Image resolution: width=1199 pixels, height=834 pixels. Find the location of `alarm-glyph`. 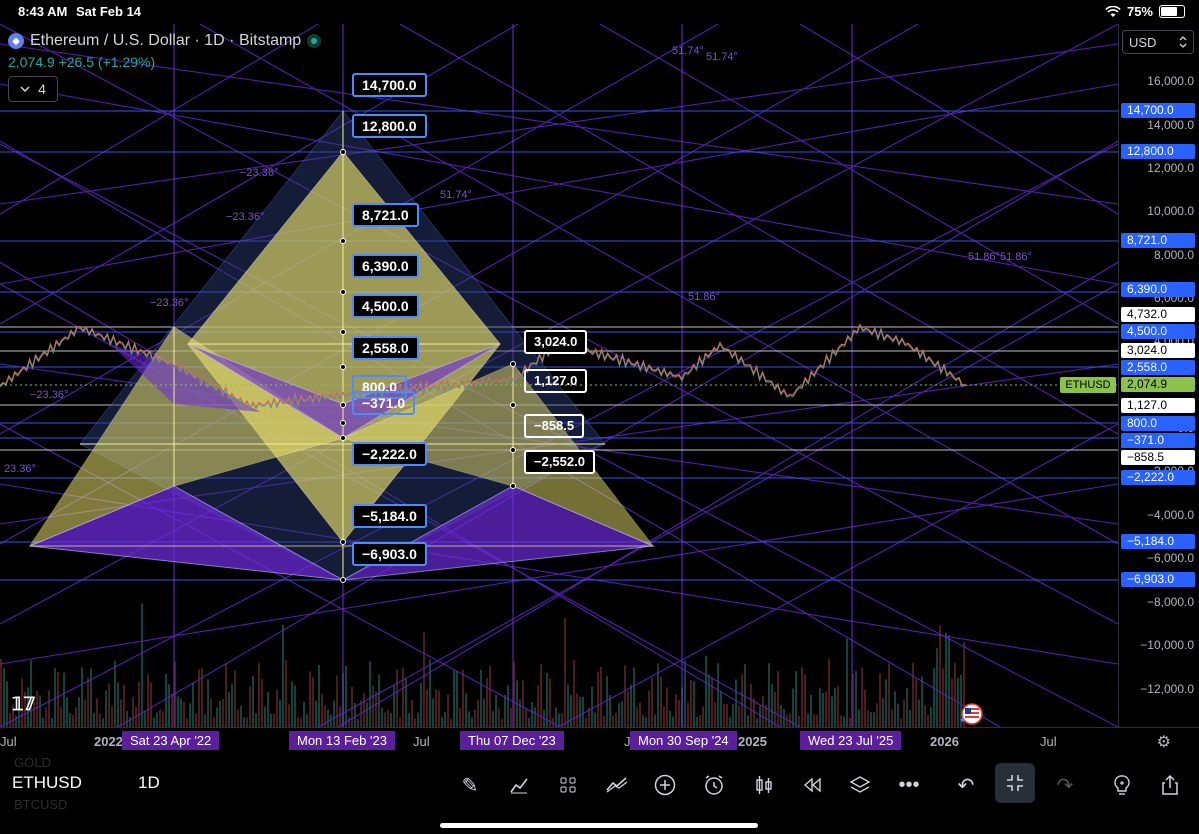

alarm-glyph is located at coordinates (714, 785).